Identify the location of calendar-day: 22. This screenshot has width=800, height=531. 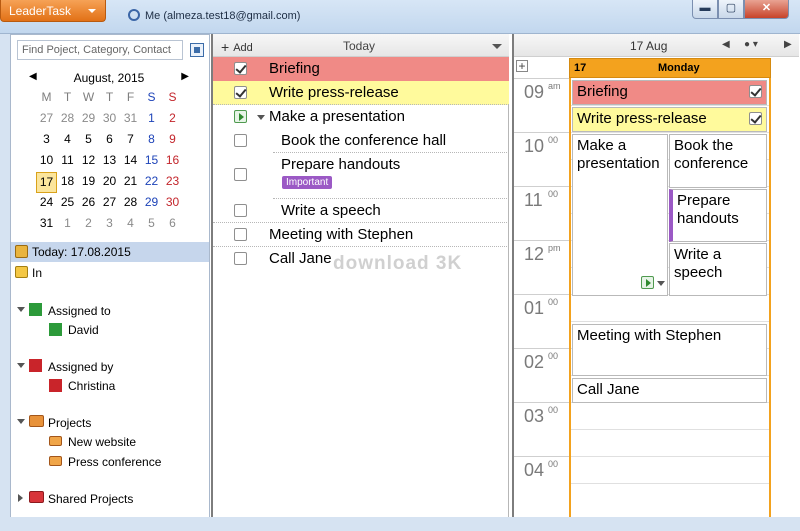
(151, 182).